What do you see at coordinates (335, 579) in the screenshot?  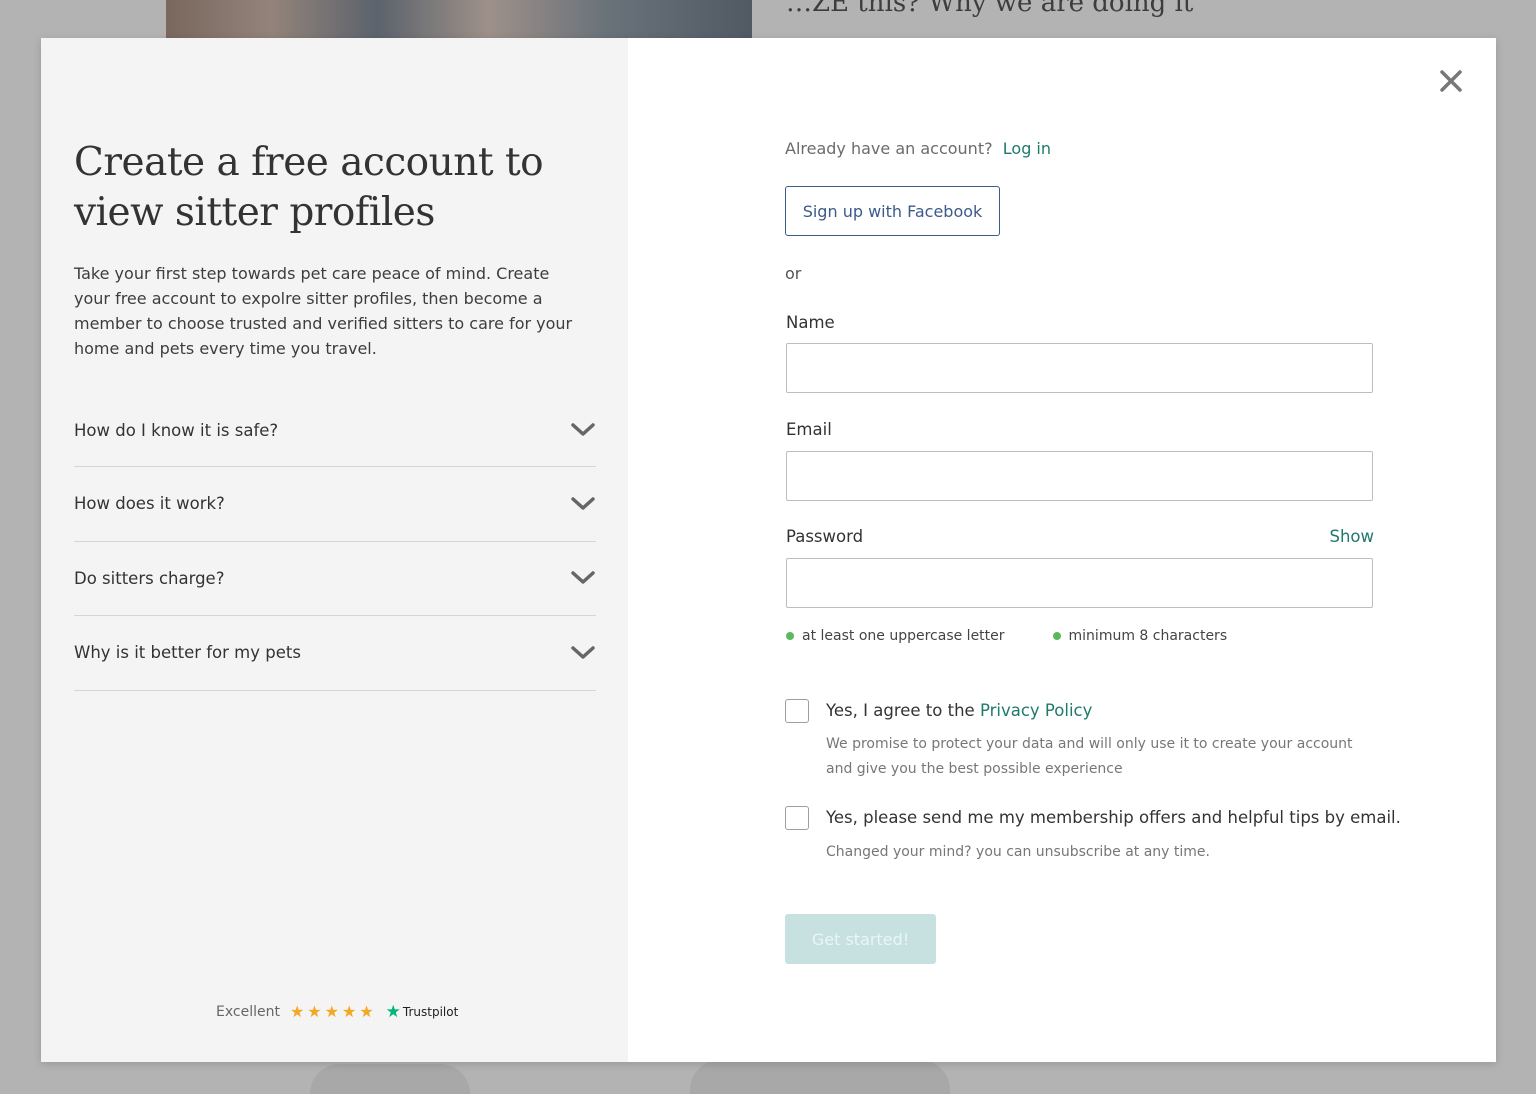 I see `faq-item-charge: Do sitters charge?` at bounding box center [335, 579].